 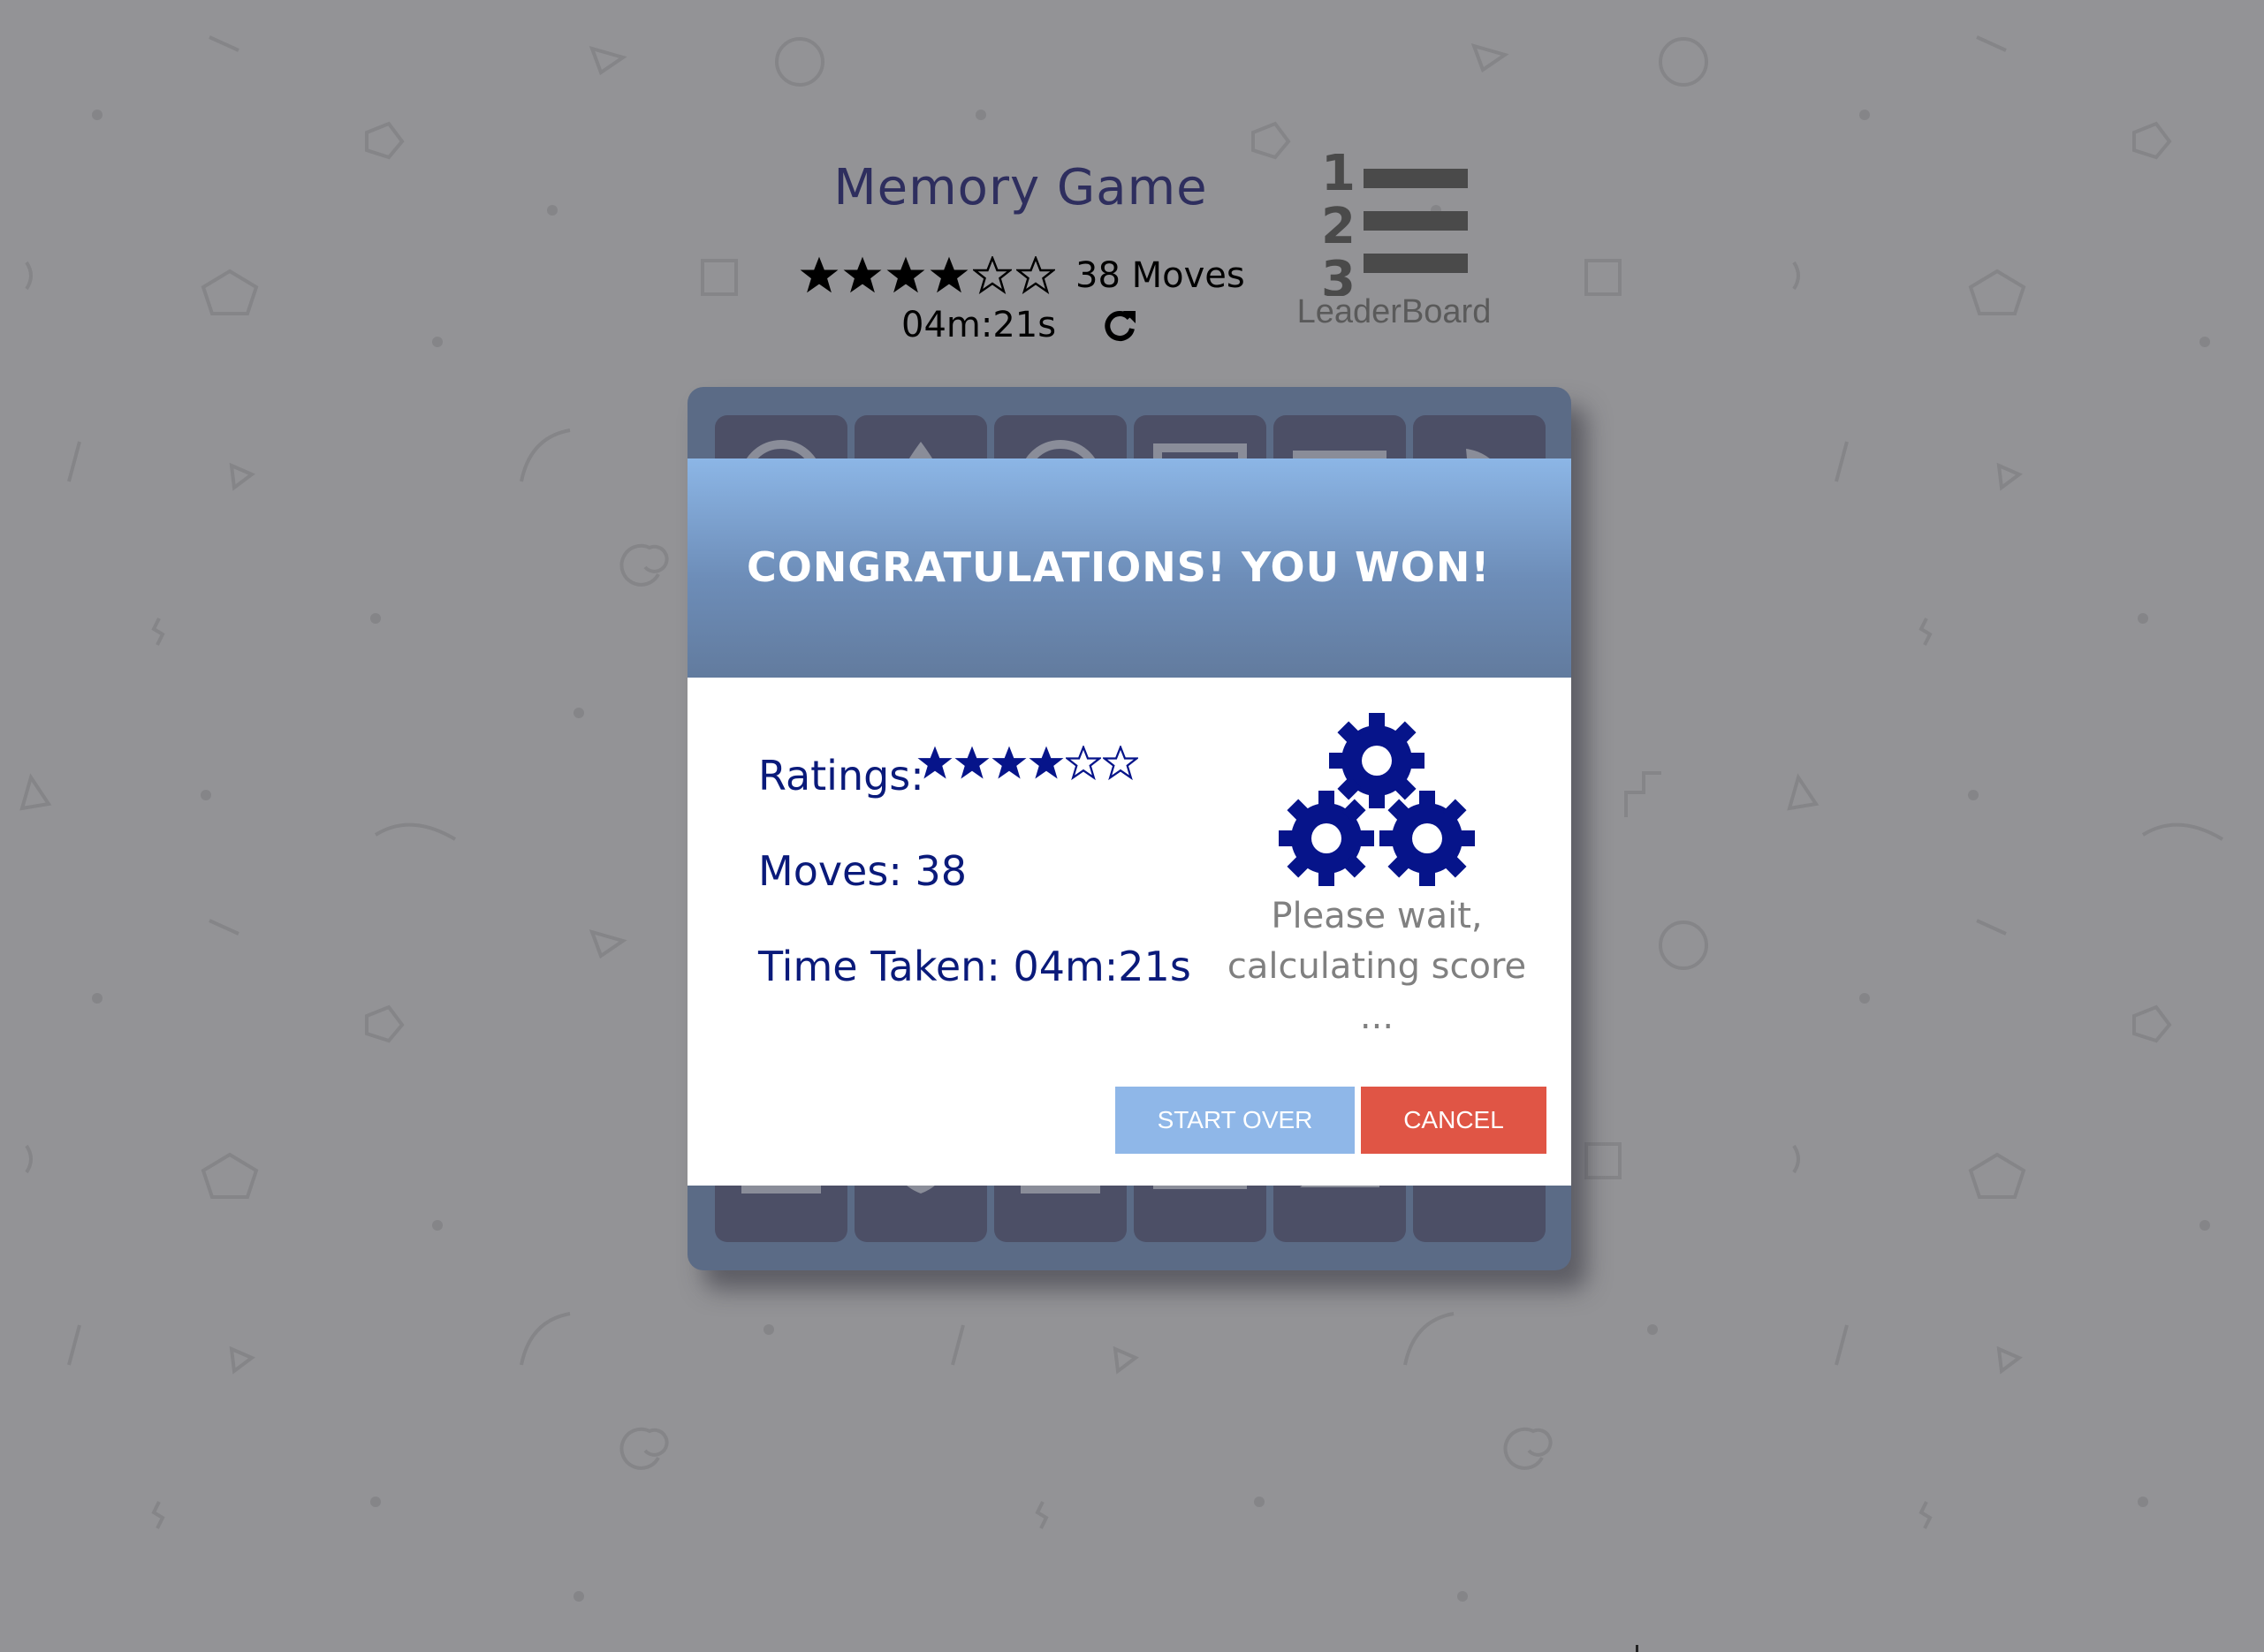 I want to click on score-panel: 38 Moves, so click(x=1022, y=276).